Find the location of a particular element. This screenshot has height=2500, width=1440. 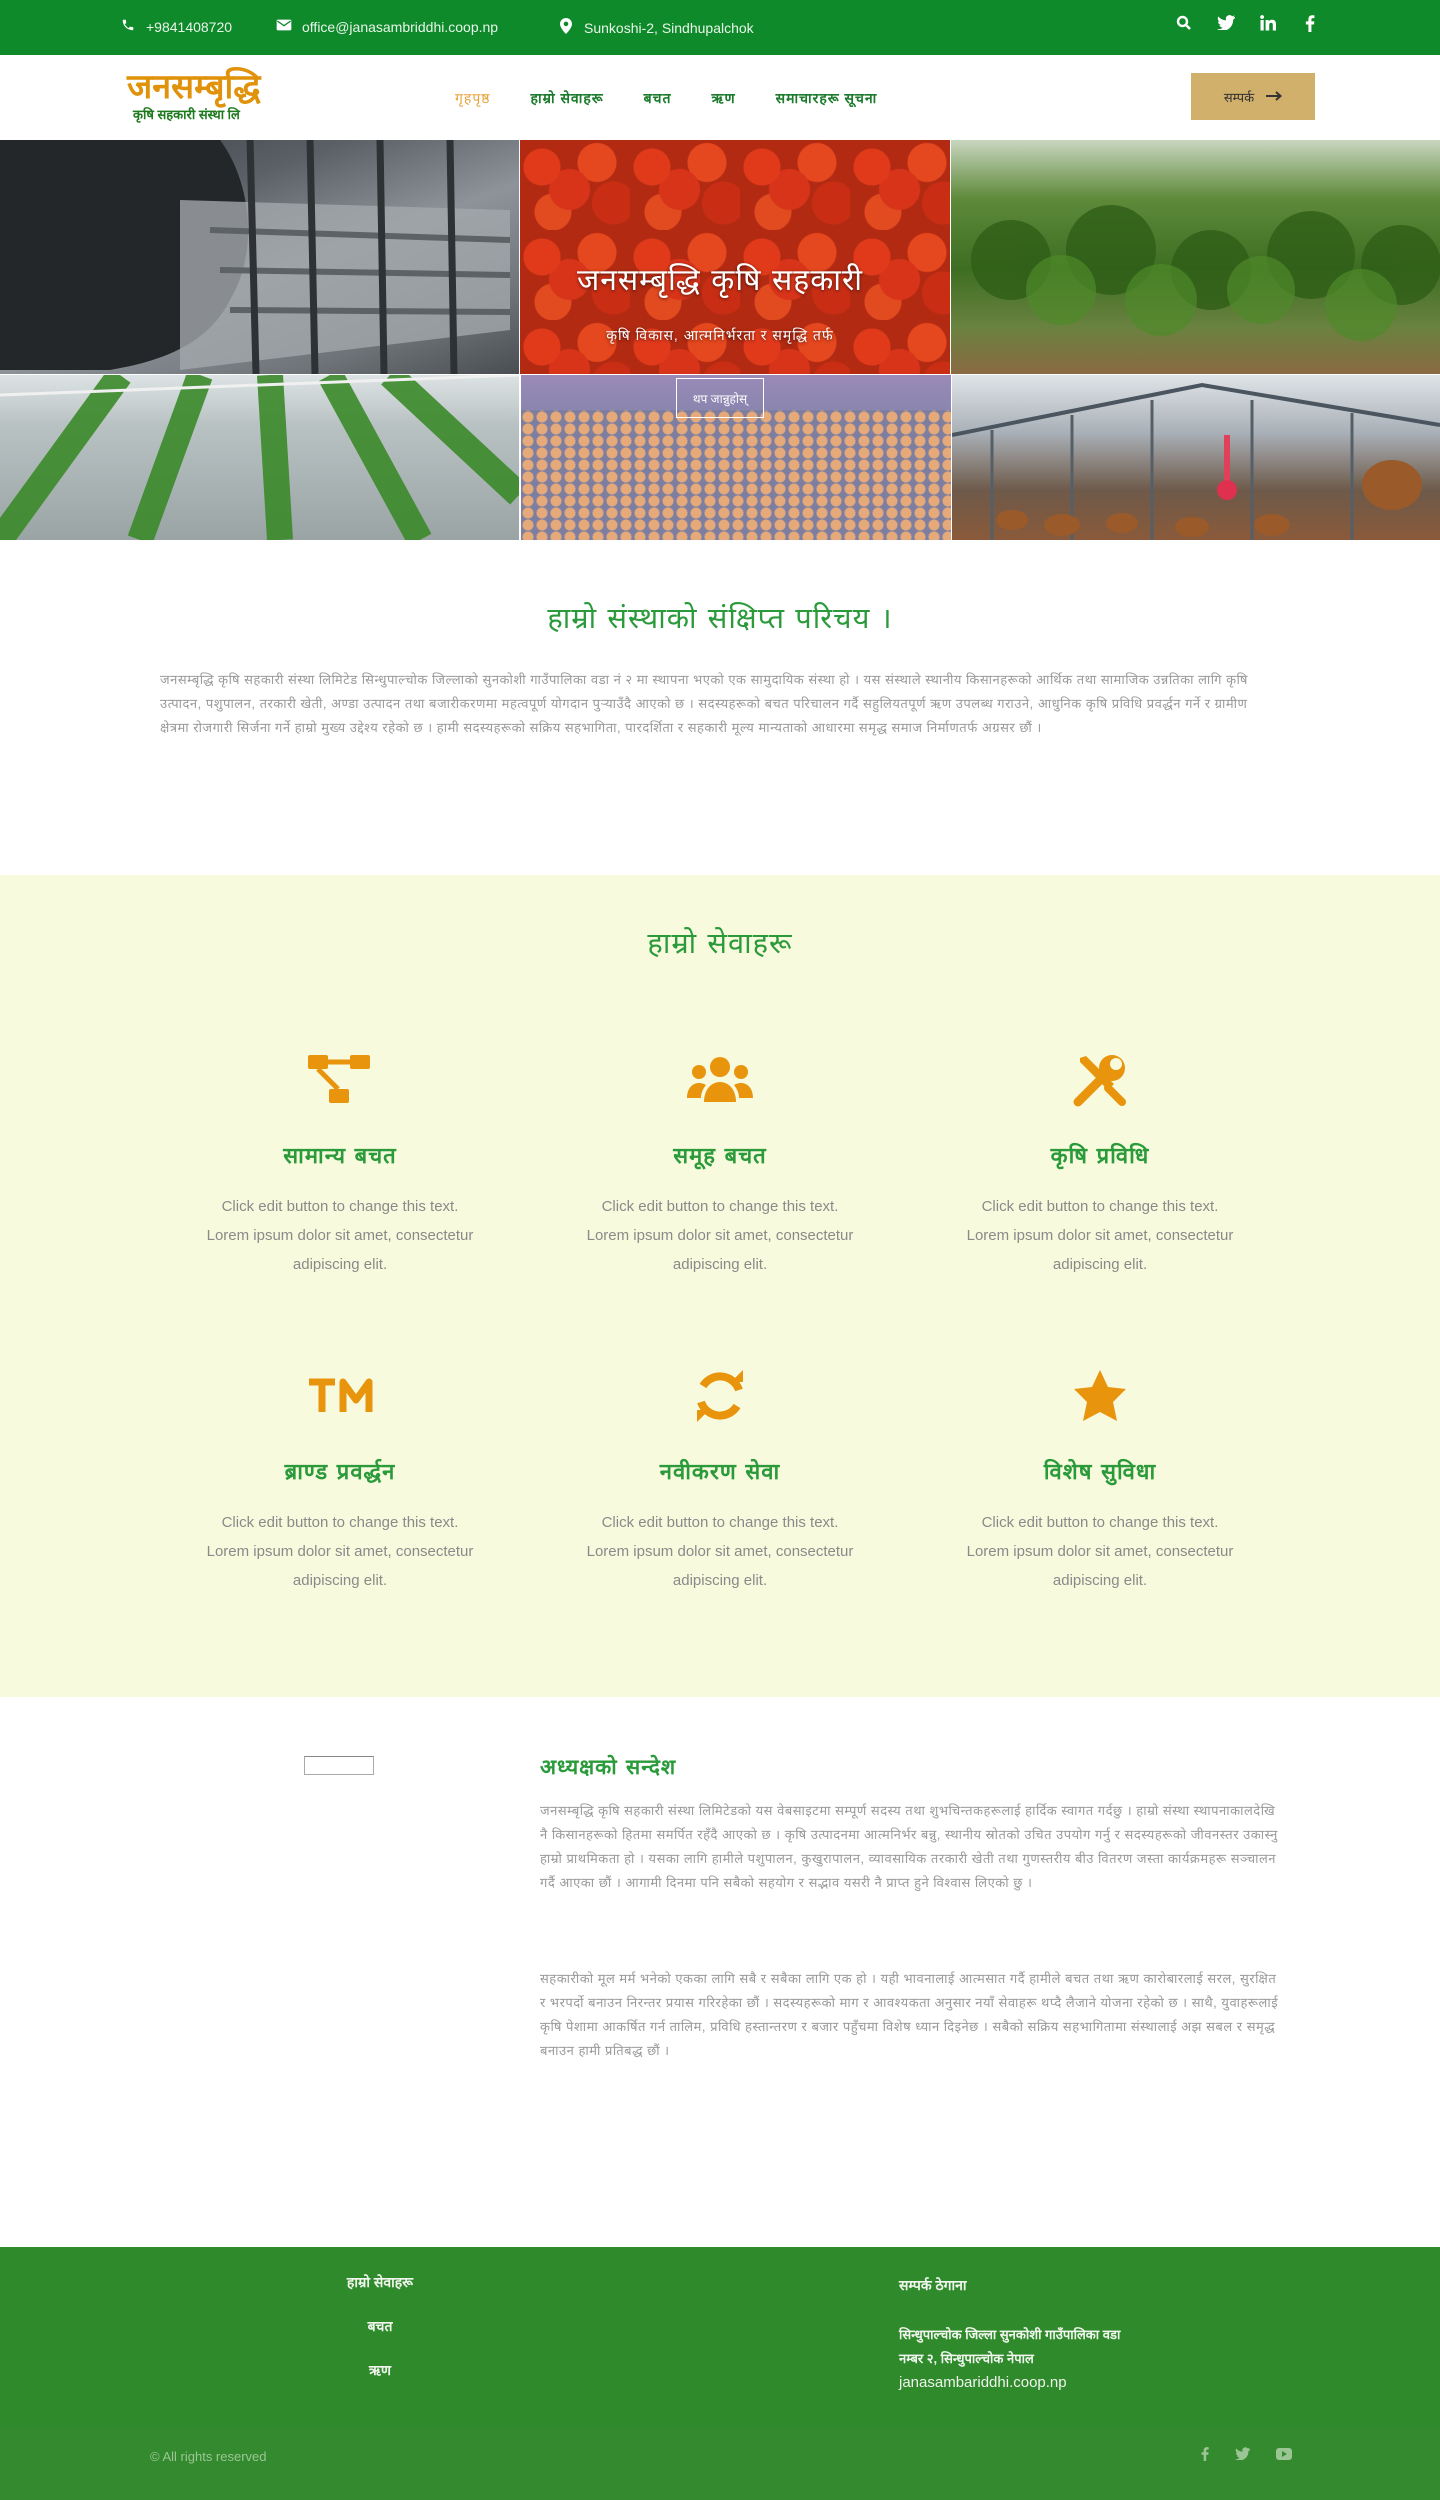

hero-title: जनसम्बृद्धि कृषि सहकारी is located at coordinates (720, 280).